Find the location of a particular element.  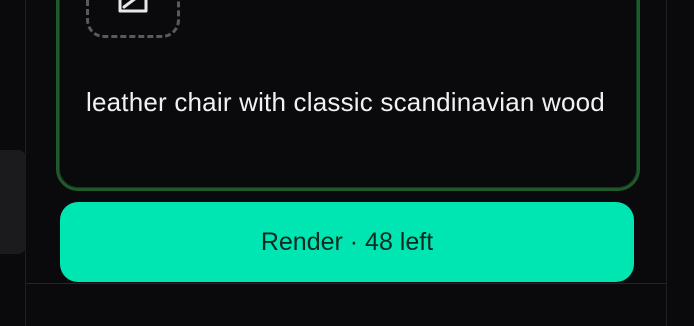

right-sidebar-edge is located at coordinates (680, 163).